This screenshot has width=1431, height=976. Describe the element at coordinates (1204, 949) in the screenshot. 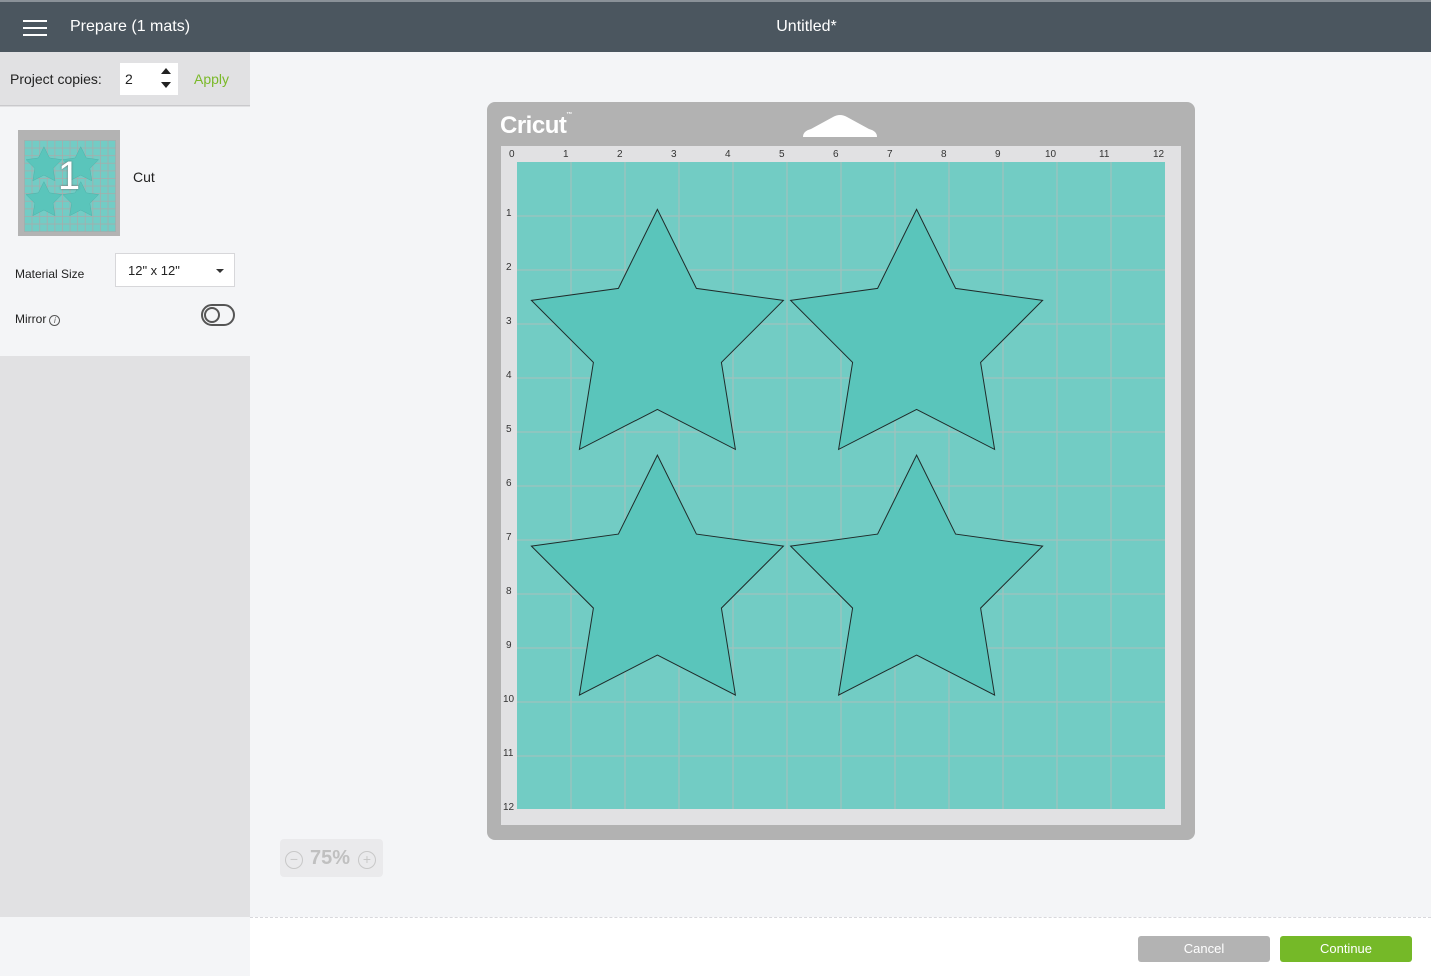

I see `cancel-button: Cancel` at that location.